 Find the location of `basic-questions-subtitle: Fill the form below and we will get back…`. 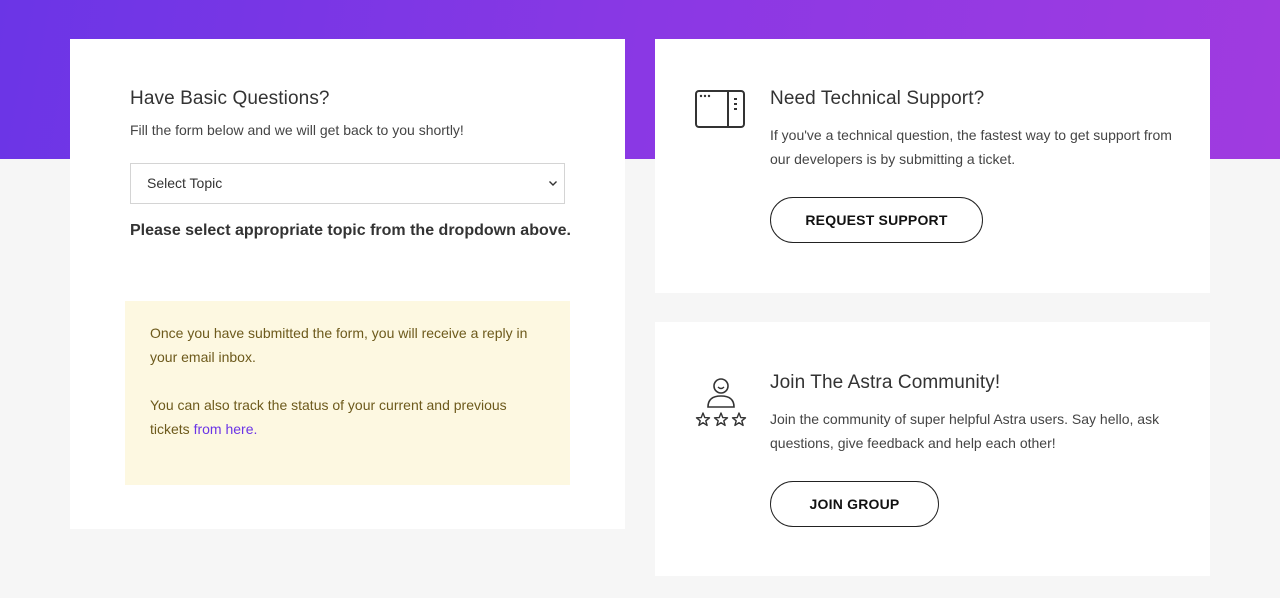

basic-questions-subtitle: Fill the form below and we will get back… is located at coordinates (297, 130).